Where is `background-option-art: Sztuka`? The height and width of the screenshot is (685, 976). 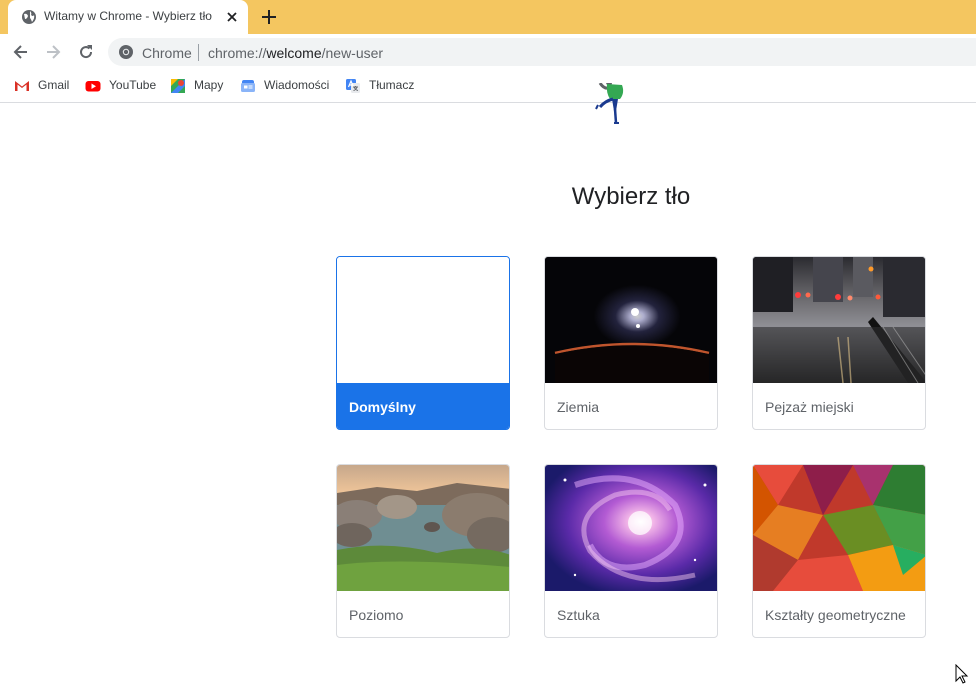 background-option-art: Sztuka is located at coordinates (631, 551).